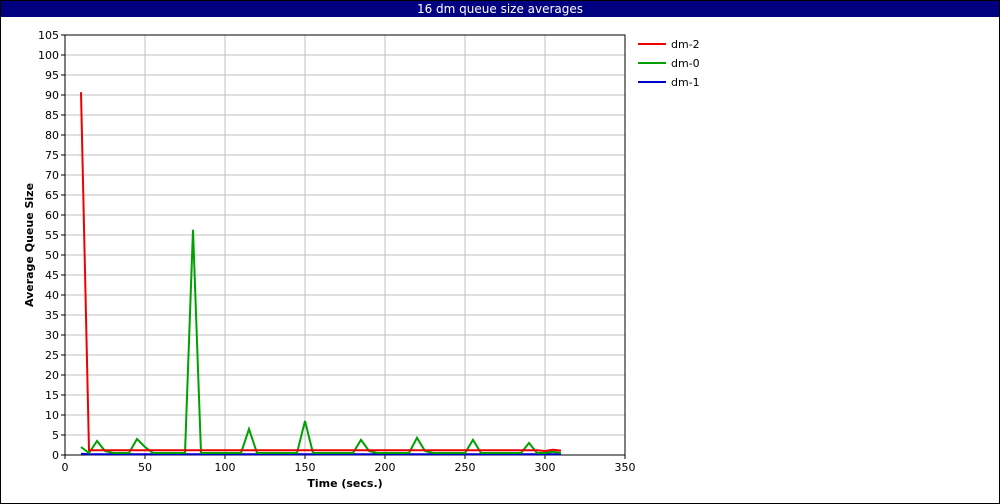 The image size is (1000, 504). Describe the element at coordinates (52, 75) in the screenshot. I see `y-tick-label: 95` at that location.